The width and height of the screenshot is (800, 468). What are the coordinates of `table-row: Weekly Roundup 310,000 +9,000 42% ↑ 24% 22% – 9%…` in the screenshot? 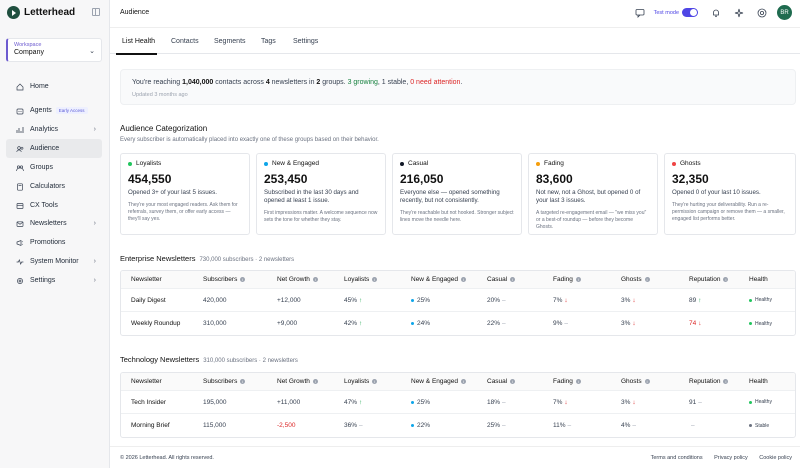 It's located at (458, 323).